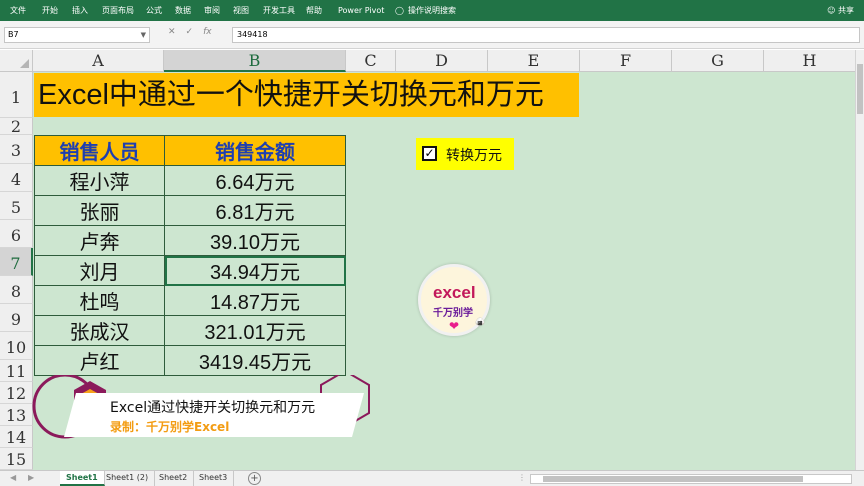  What do you see at coordinates (454, 326) in the screenshot?
I see `heart-icon: ❤` at bounding box center [454, 326].